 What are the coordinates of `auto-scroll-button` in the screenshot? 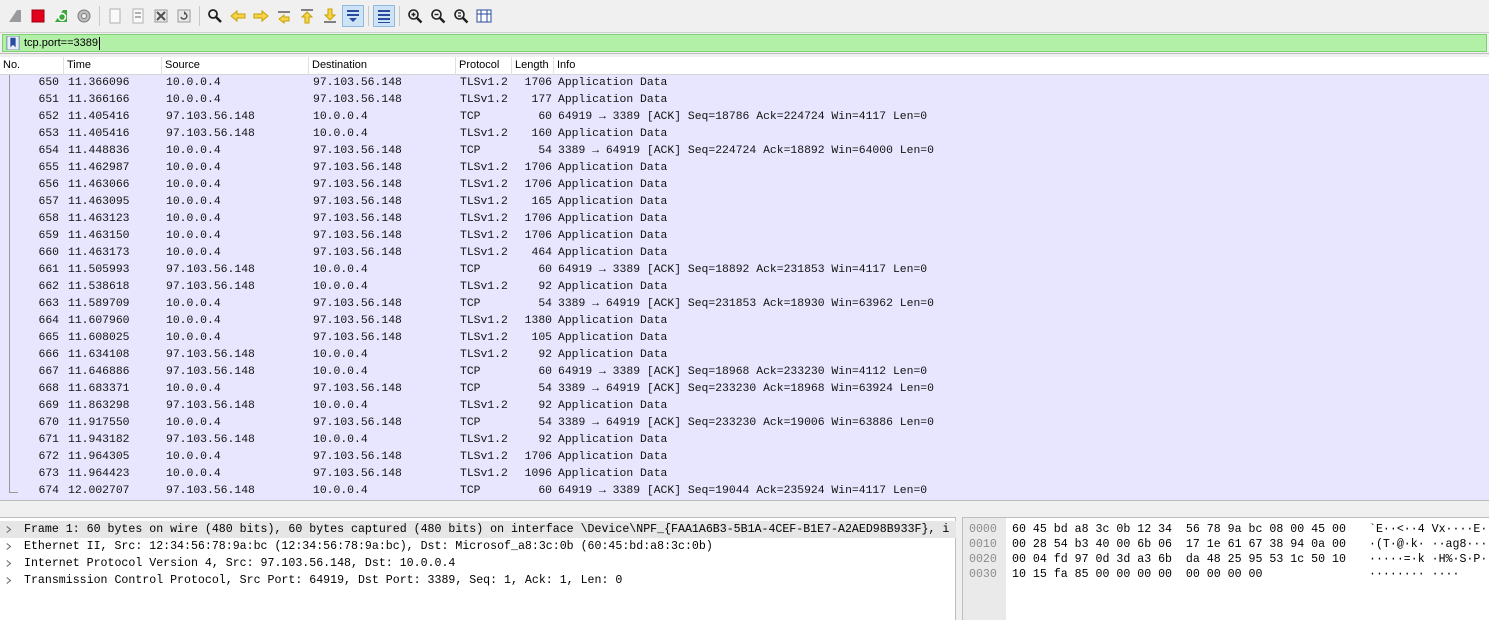 It's located at (353, 16).